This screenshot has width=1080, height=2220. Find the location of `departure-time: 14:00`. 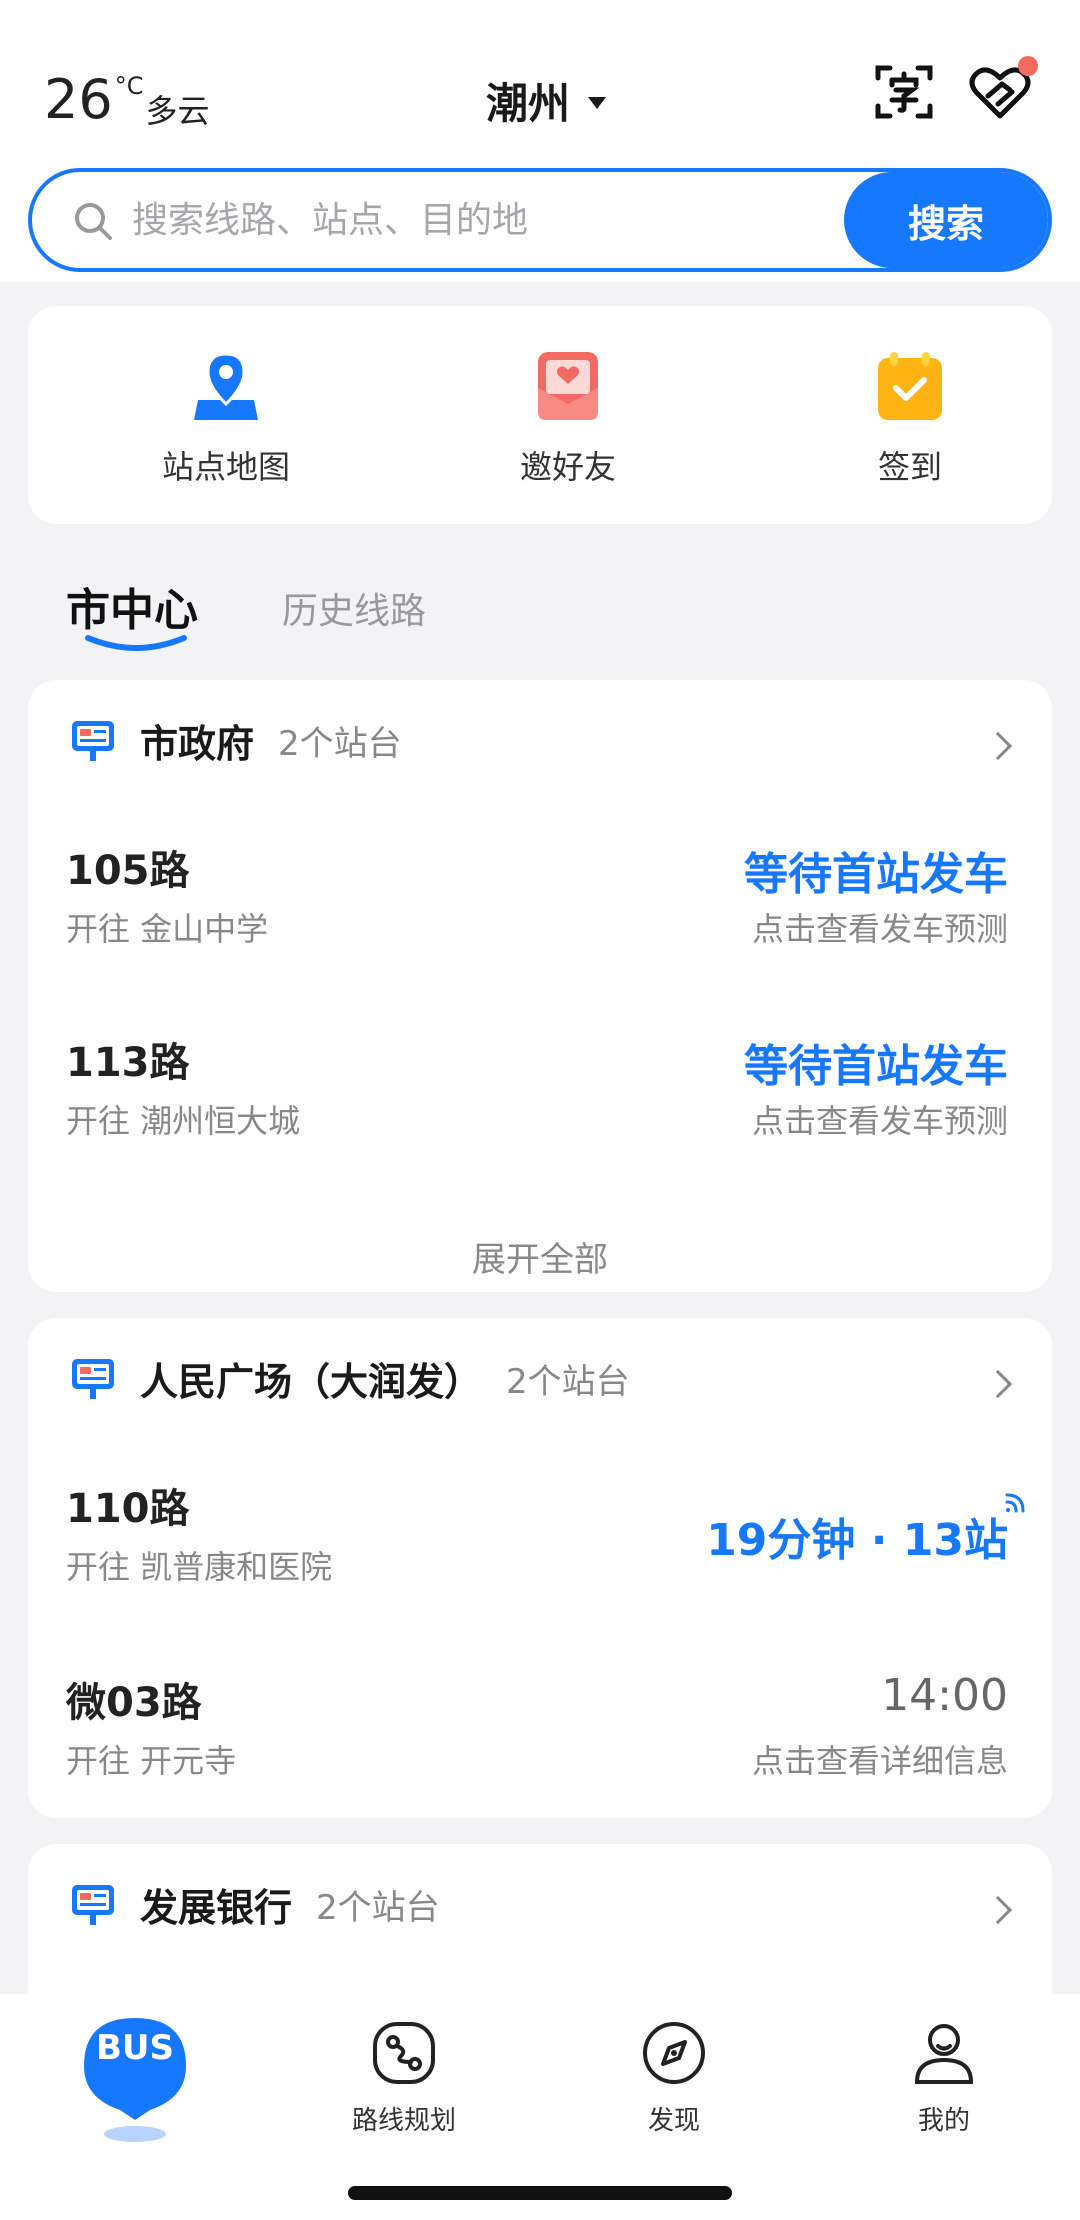

departure-time: 14:00 is located at coordinates (944, 1695).